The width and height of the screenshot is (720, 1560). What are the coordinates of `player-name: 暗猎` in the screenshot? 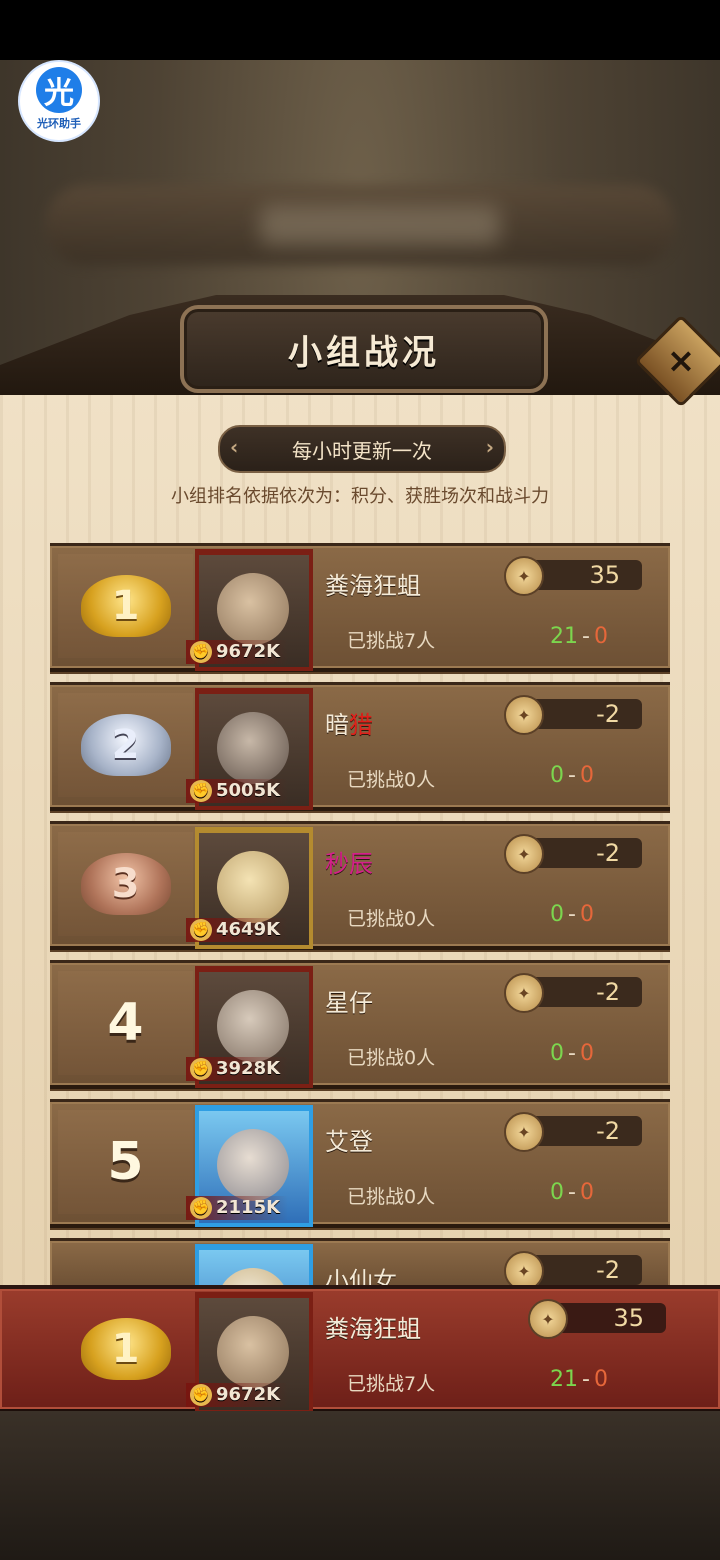 It's located at (349, 722).